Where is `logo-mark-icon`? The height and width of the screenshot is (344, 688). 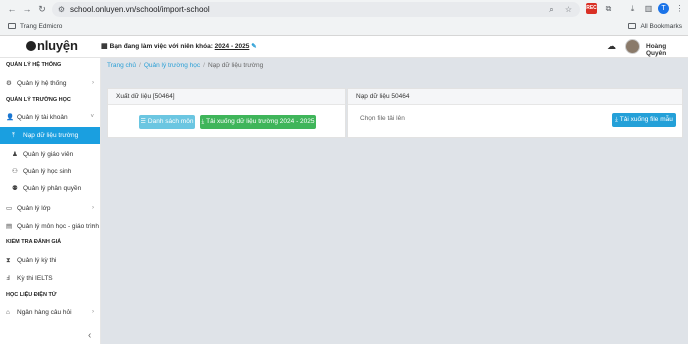 logo-mark-icon is located at coordinates (31, 46).